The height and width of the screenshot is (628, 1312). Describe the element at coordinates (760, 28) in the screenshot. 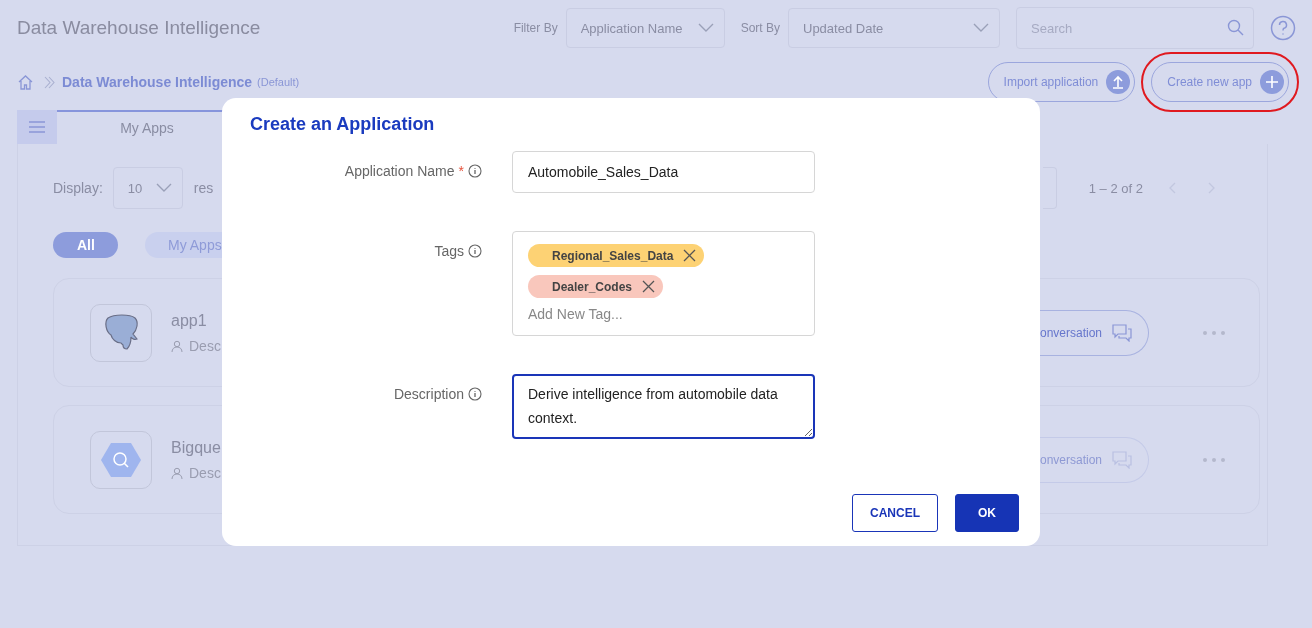

I see `sort-label: Sort By` at that location.